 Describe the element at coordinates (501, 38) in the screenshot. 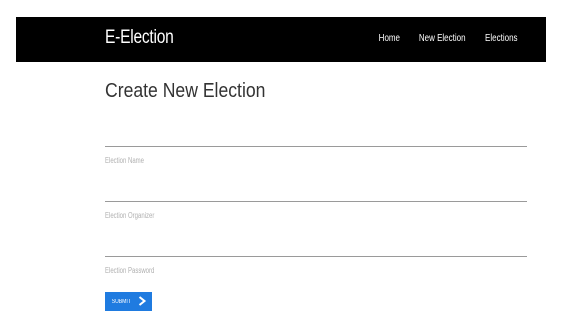

I see `nav-link-elections: Elections` at that location.